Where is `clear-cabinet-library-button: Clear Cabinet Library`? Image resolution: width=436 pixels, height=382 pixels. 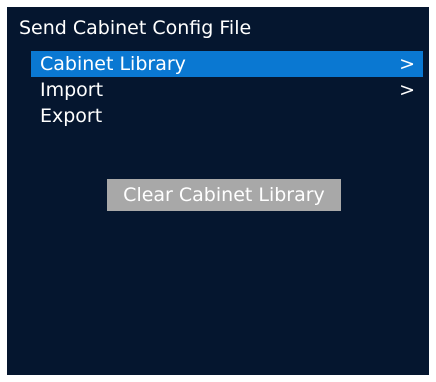 clear-cabinet-library-button: Clear Cabinet Library is located at coordinates (224, 195).